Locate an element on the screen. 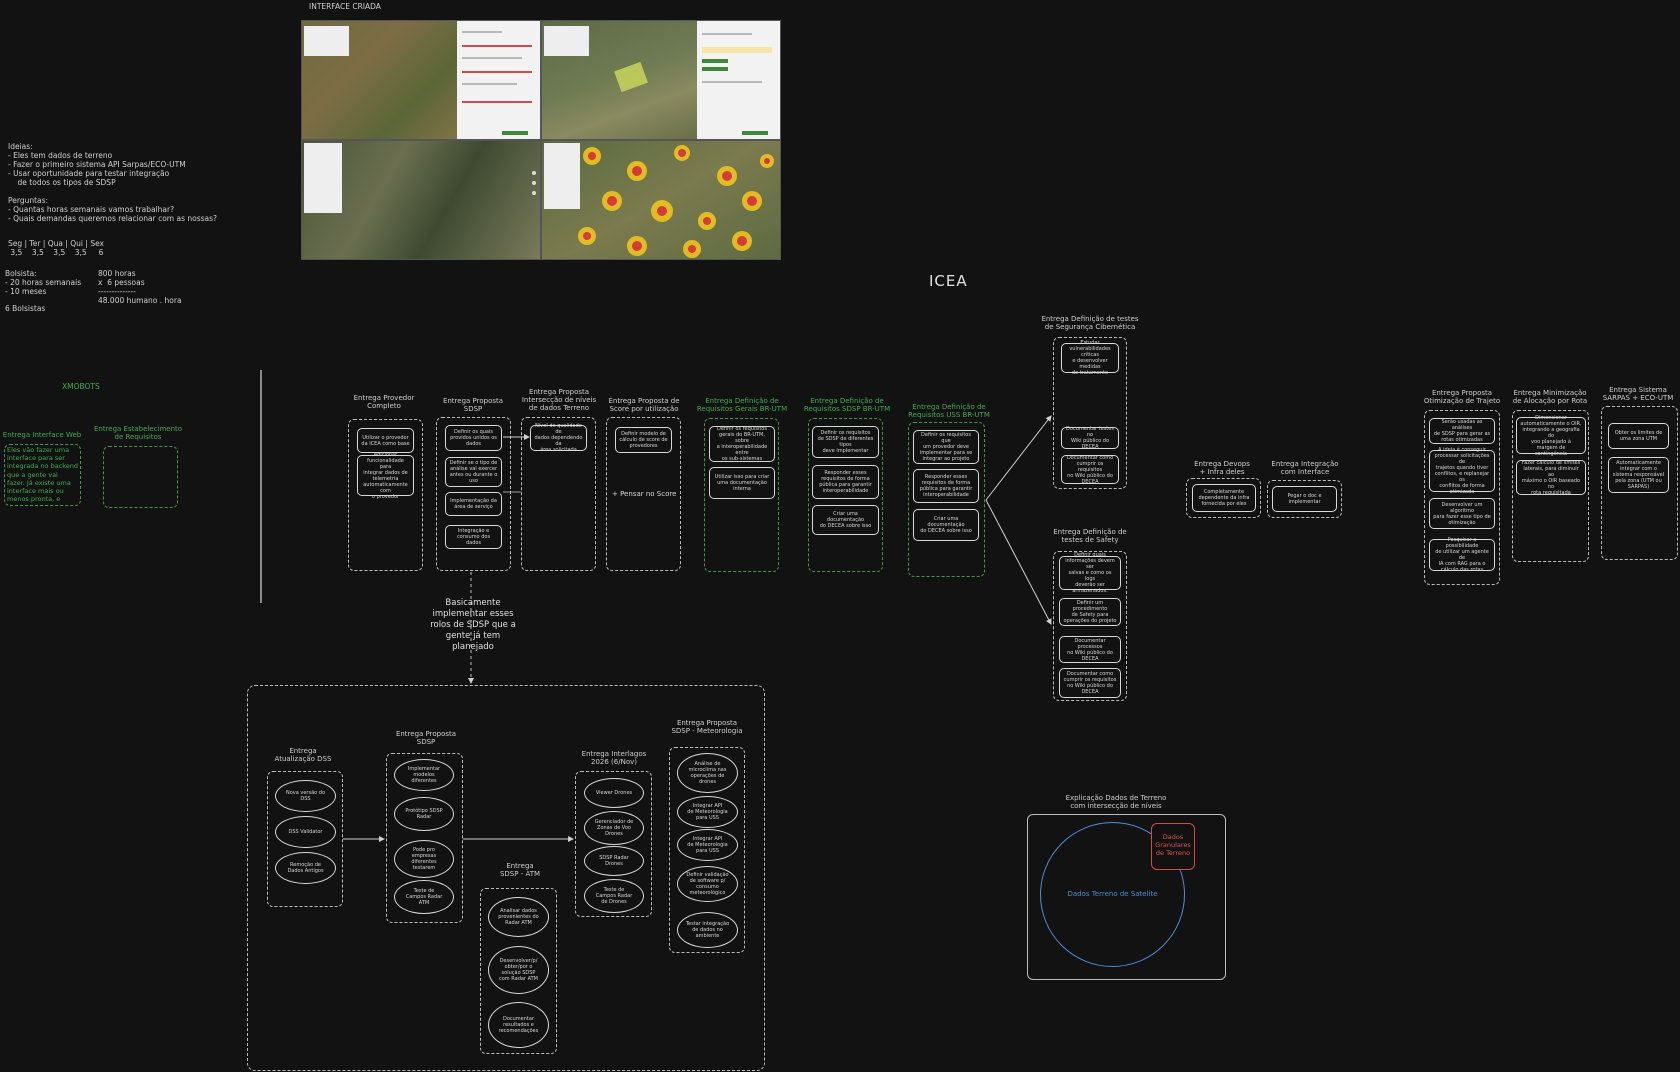 The image size is (1680, 1072). sdsp-bottom-item: Protótipo SDSP Radar is located at coordinates (424, 814).